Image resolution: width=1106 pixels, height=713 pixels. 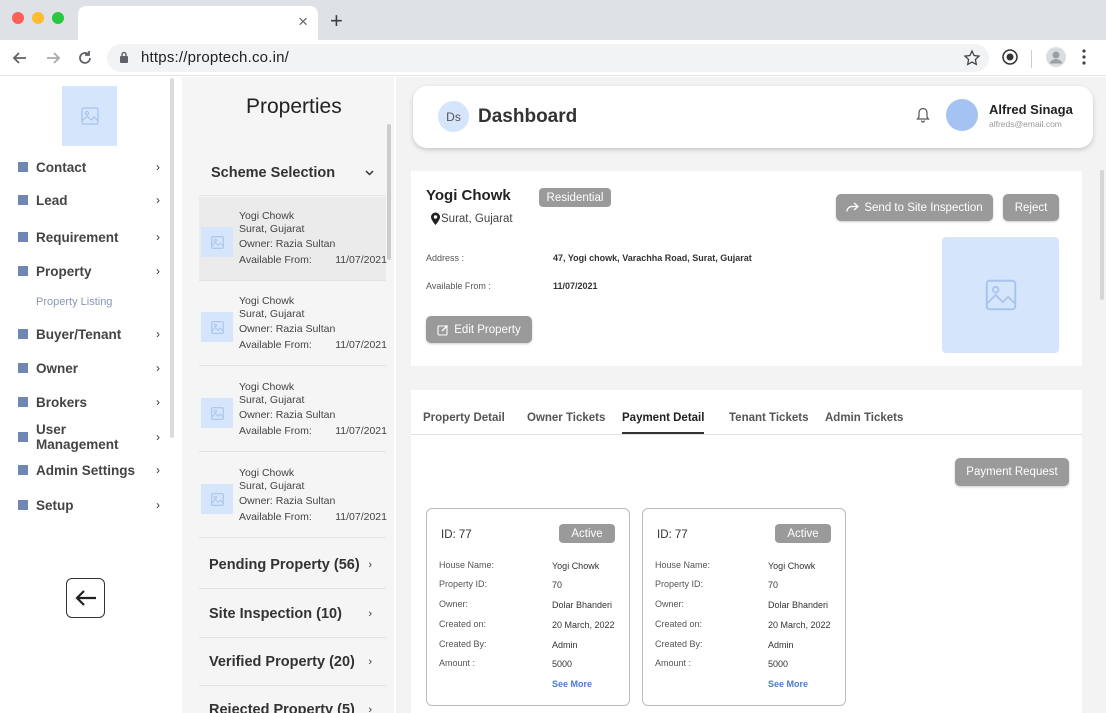 I want to click on tab-tenant-tickets: Tenant Tickets, so click(x=768, y=418).